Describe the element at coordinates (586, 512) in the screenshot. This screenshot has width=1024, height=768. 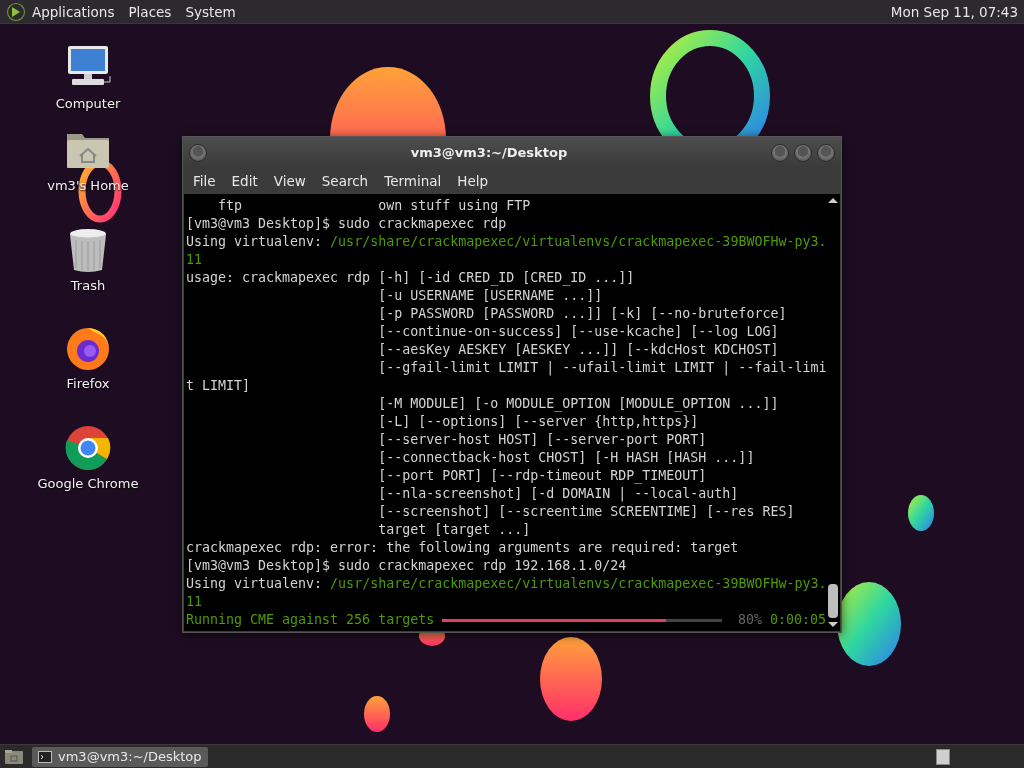
I see `terminal-line: [--screenshot] [--screentime SCREENTIME] [--res RES]` at that location.